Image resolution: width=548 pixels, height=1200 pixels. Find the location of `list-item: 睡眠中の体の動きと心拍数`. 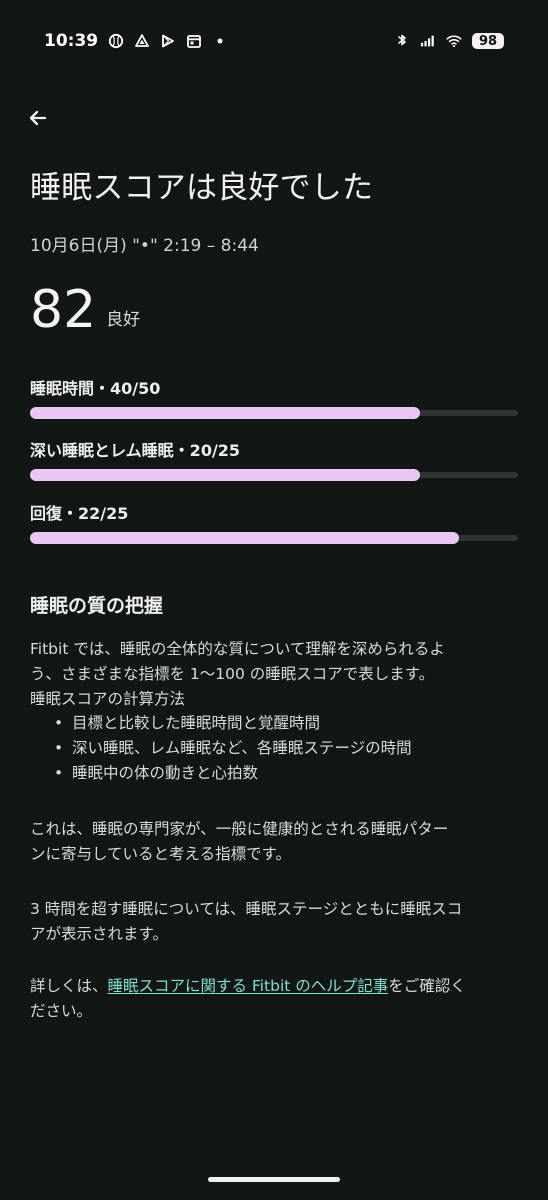

list-item: 睡眠中の体の動きと心拍数 is located at coordinates (284, 773).